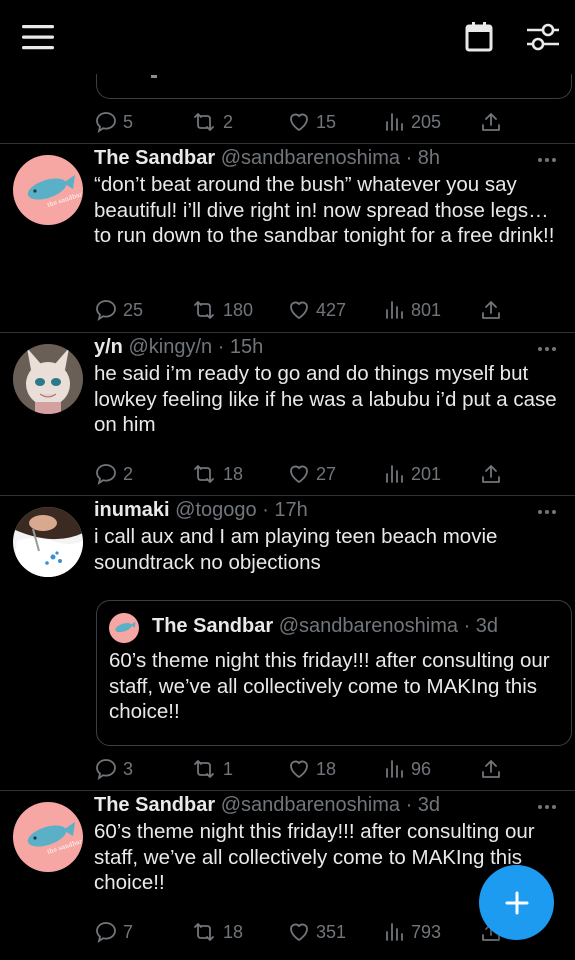  What do you see at coordinates (213, 626) in the screenshot?
I see `quoted-display-name: The Sandbar` at bounding box center [213, 626].